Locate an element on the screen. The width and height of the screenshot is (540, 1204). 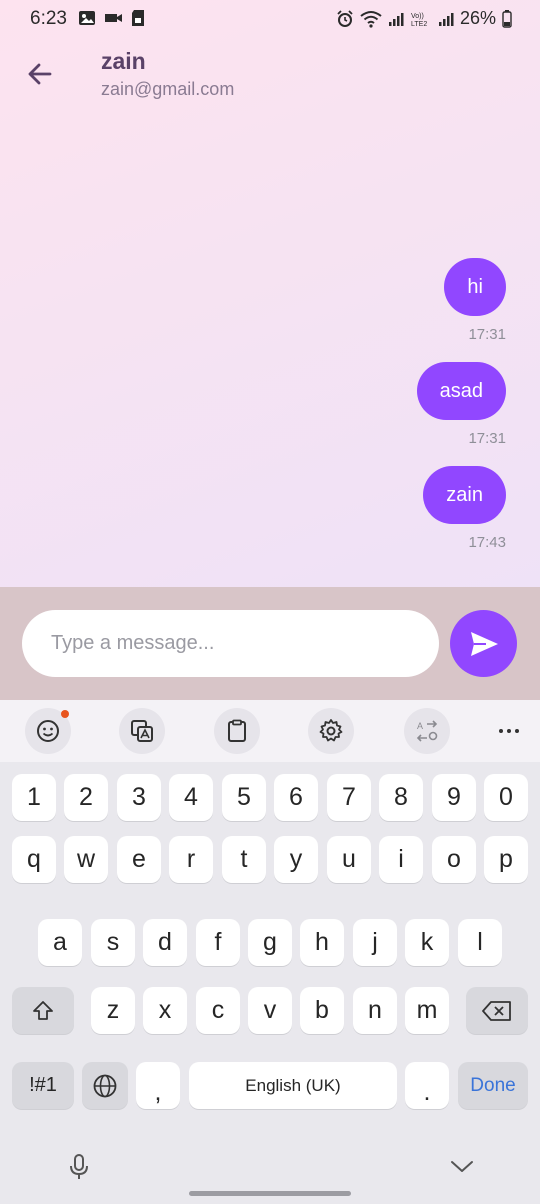
settings-button is located at coordinates (331, 731).